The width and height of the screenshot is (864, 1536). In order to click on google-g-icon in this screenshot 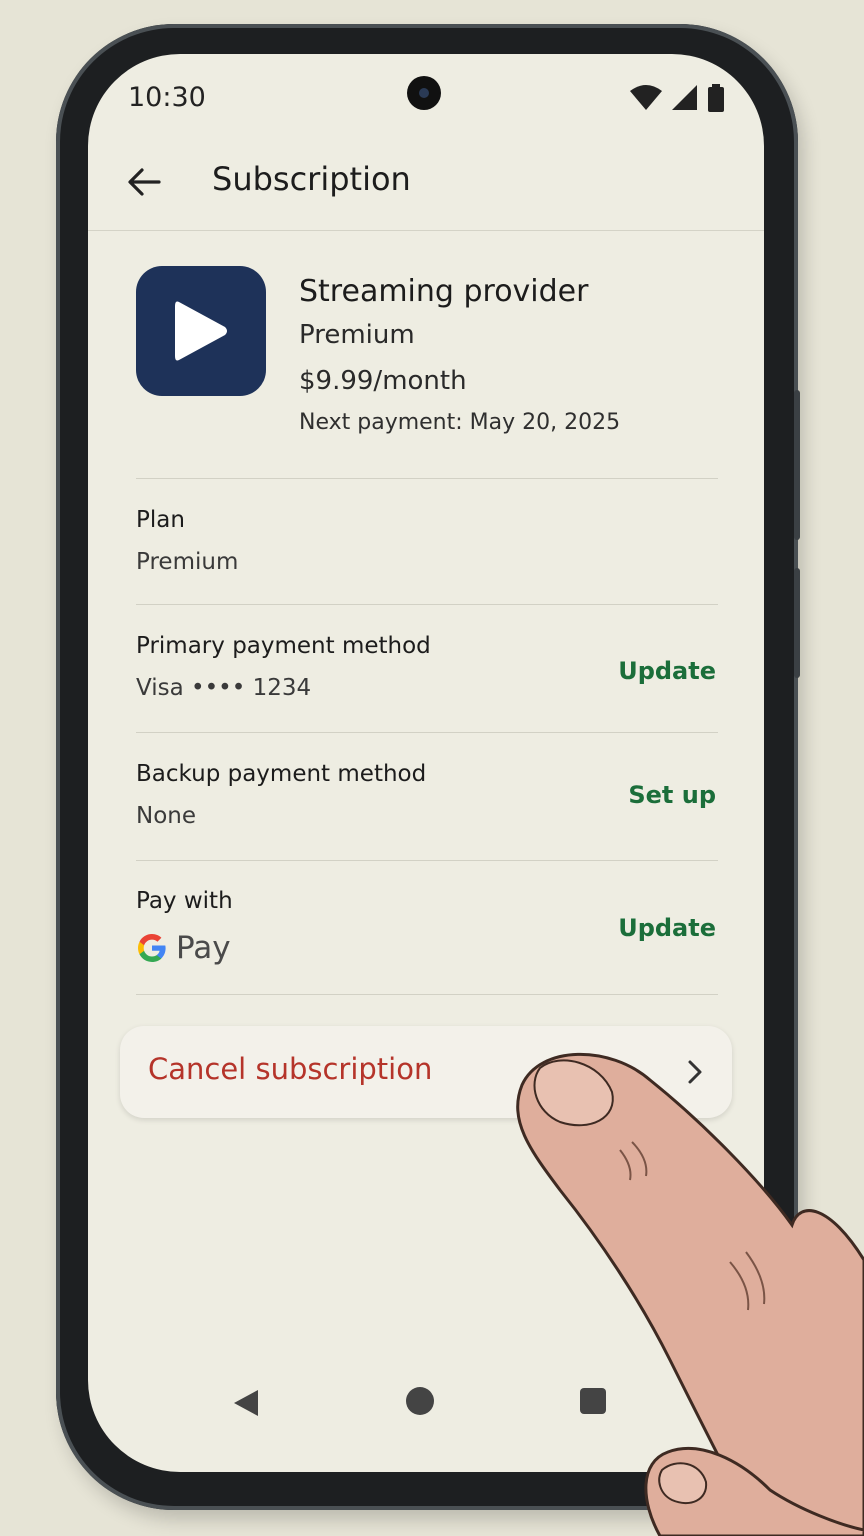, I will do `click(152, 948)`.